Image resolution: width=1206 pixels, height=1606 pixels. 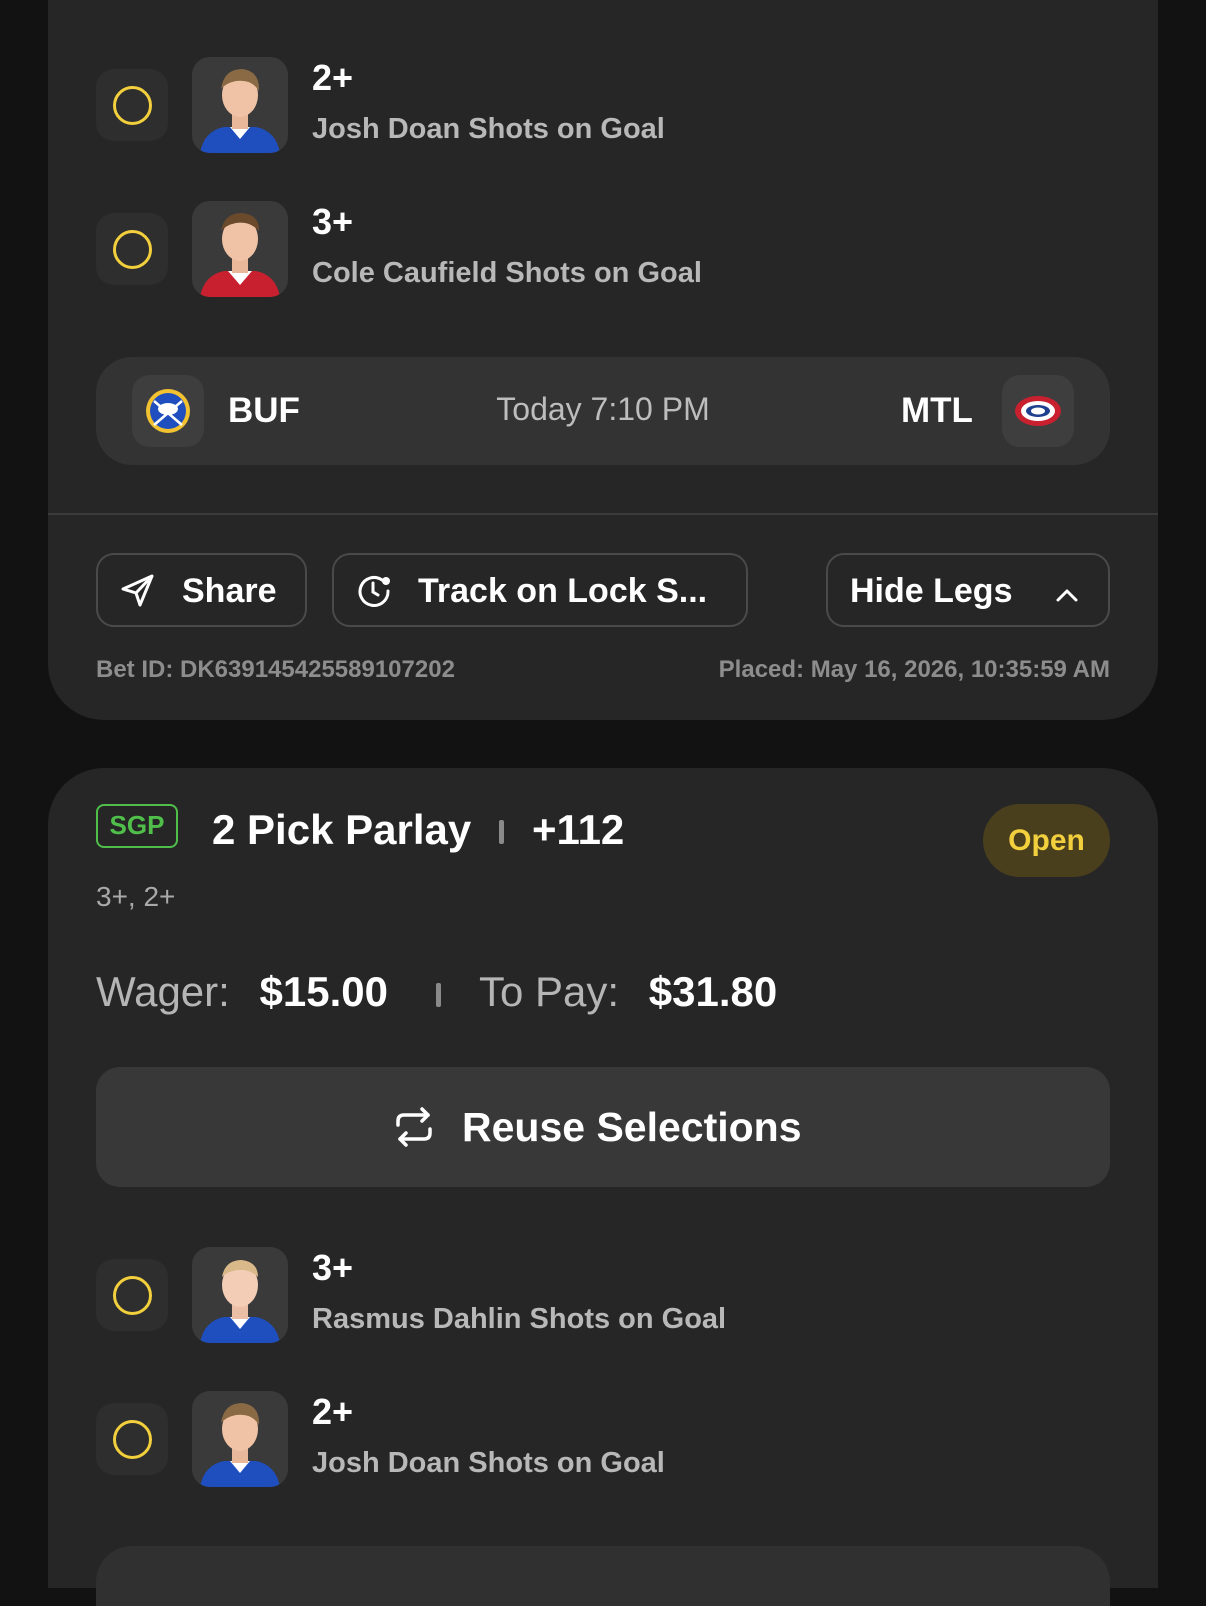 What do you see at coordinates (275, 669) in the screenshot?
I see `bet-id: Bet ID: DK639145425589107202` at bounding box center [275, 669].